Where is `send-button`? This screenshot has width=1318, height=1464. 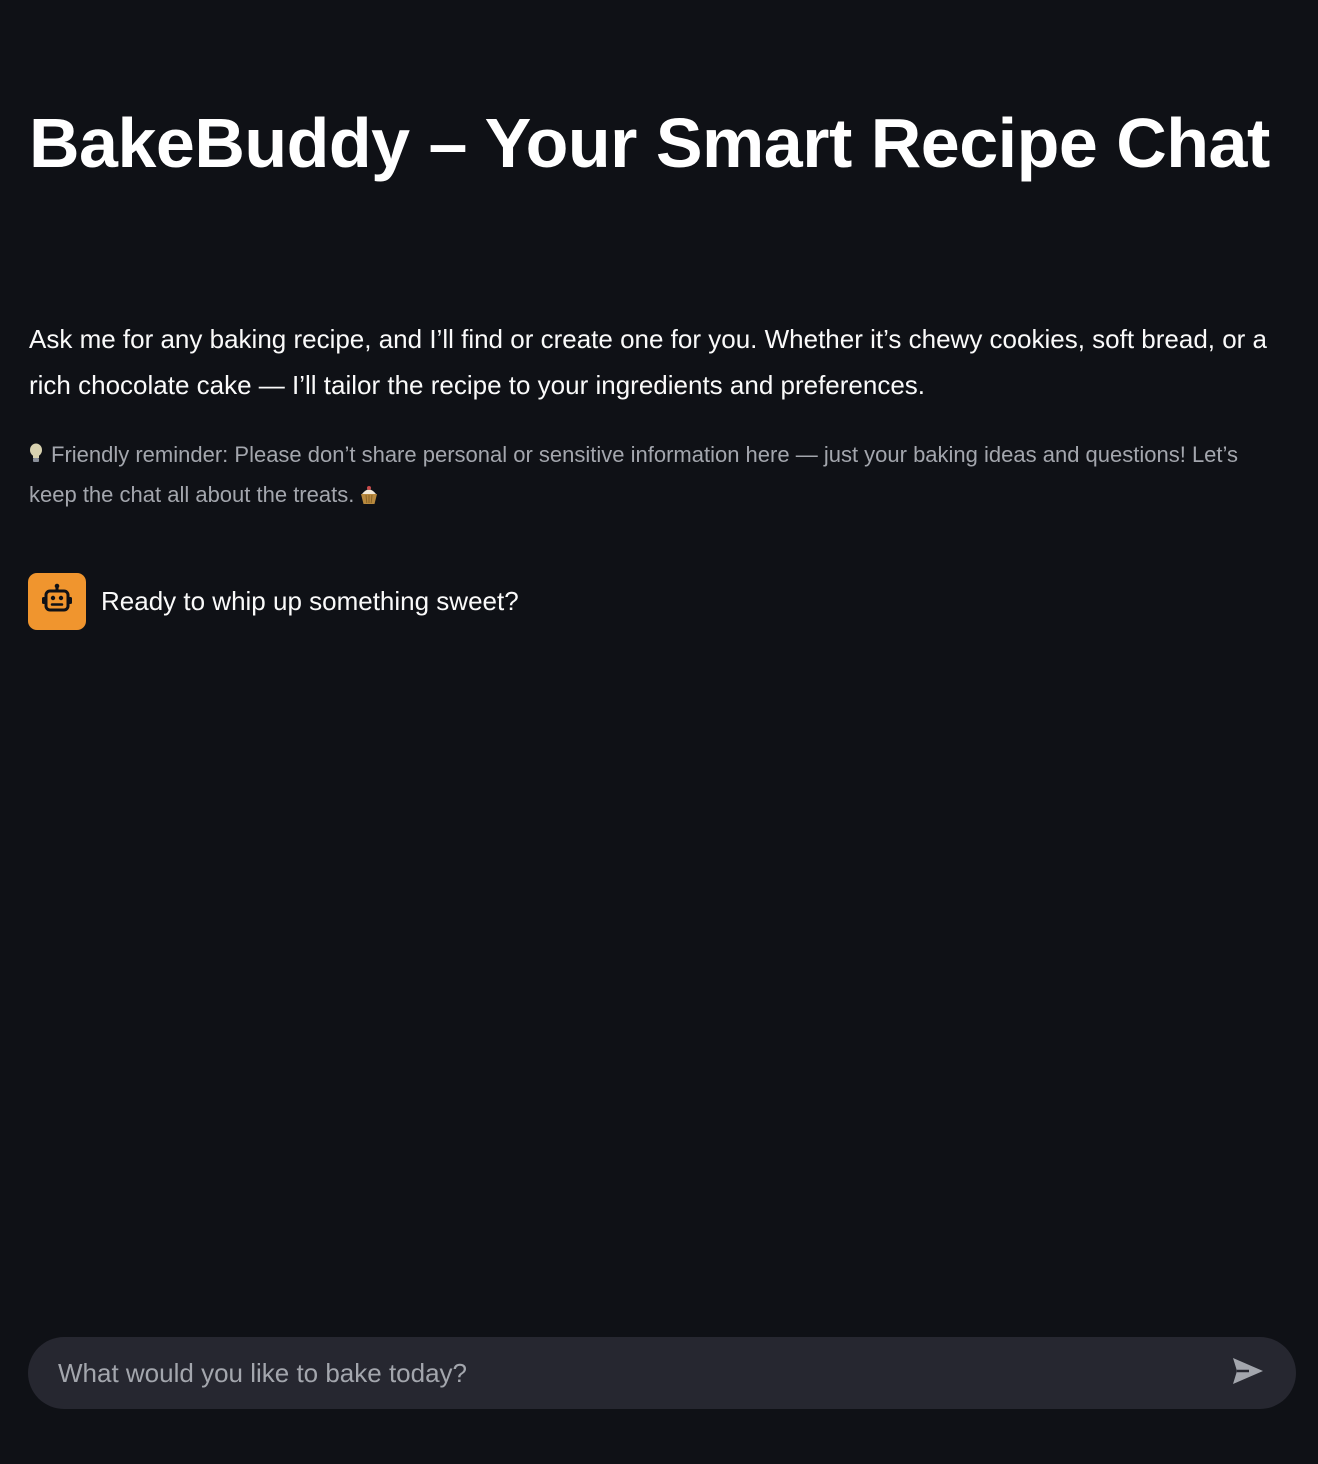
send-button is located at coordinates (1248, 1373).